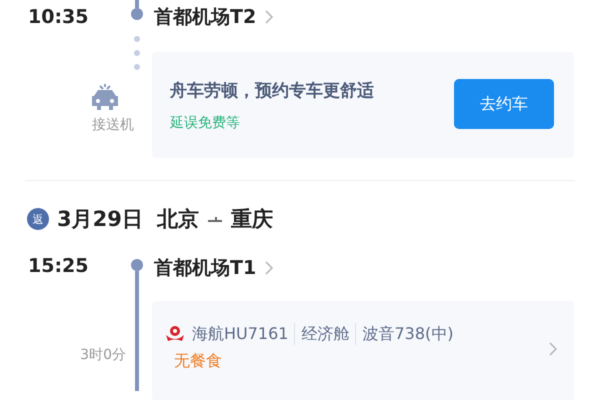 The image size is (600, 400). I want to click on meal-info: 无餐食, so click(198, 361).